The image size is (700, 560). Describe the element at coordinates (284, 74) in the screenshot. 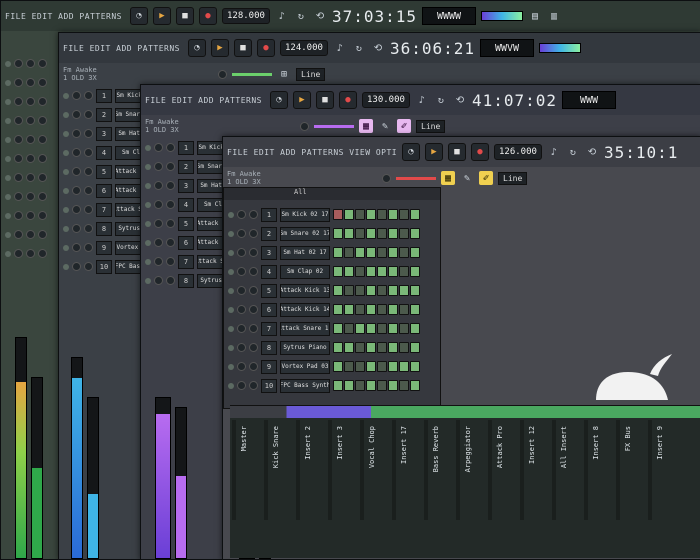

I see `snap-icon: ⊞` at that location.